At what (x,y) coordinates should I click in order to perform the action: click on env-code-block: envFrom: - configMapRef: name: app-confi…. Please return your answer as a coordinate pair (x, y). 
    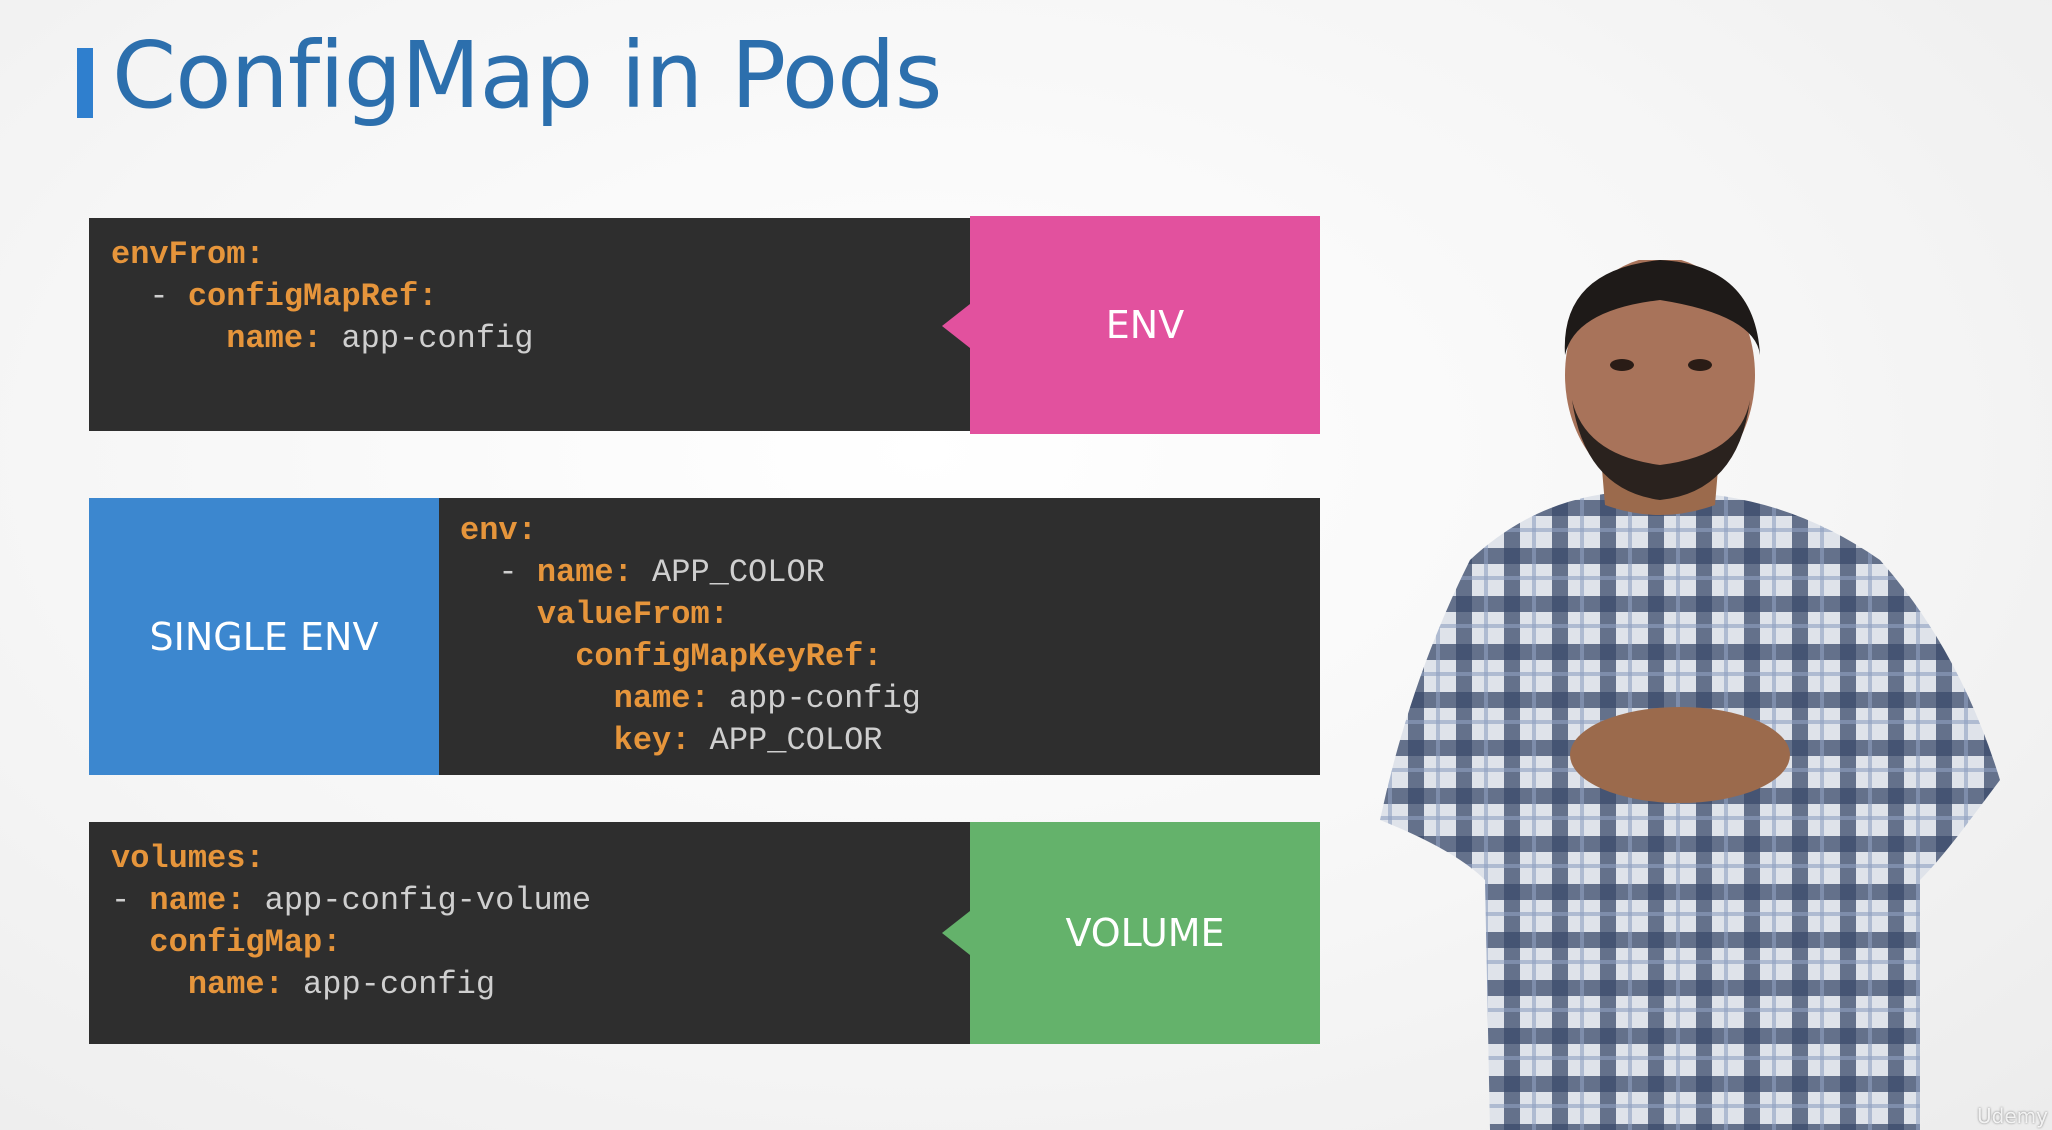
    Looking at the image, I should click on (529, 324).